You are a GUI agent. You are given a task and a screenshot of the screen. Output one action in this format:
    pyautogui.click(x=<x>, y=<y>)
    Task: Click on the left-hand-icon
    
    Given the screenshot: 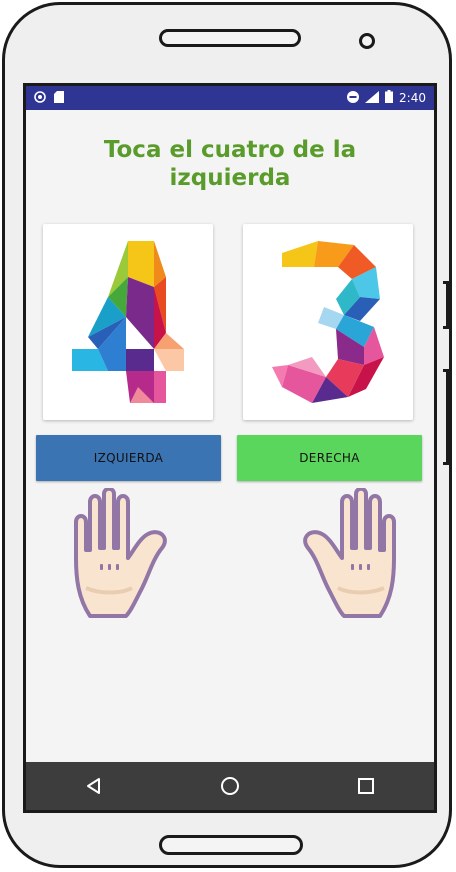 What is the action you would take?
    pyautogui.click(x=120, y=553)
    